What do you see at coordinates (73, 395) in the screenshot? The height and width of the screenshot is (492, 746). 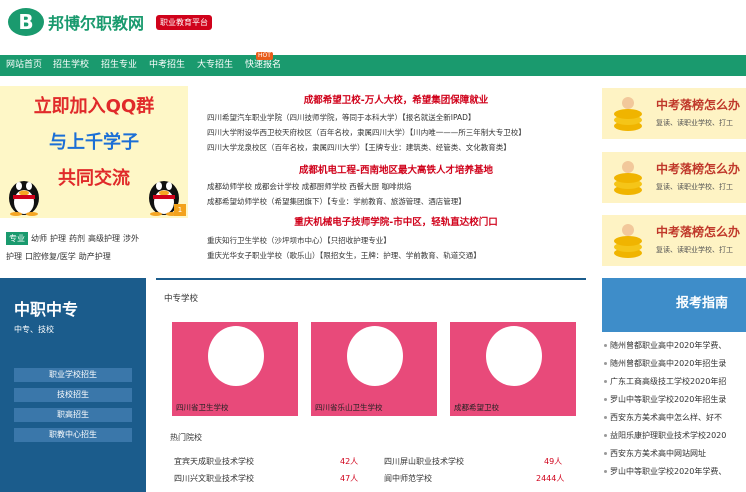 I see `zz-link-button: 技校招生` at bounding box center [73, 395].